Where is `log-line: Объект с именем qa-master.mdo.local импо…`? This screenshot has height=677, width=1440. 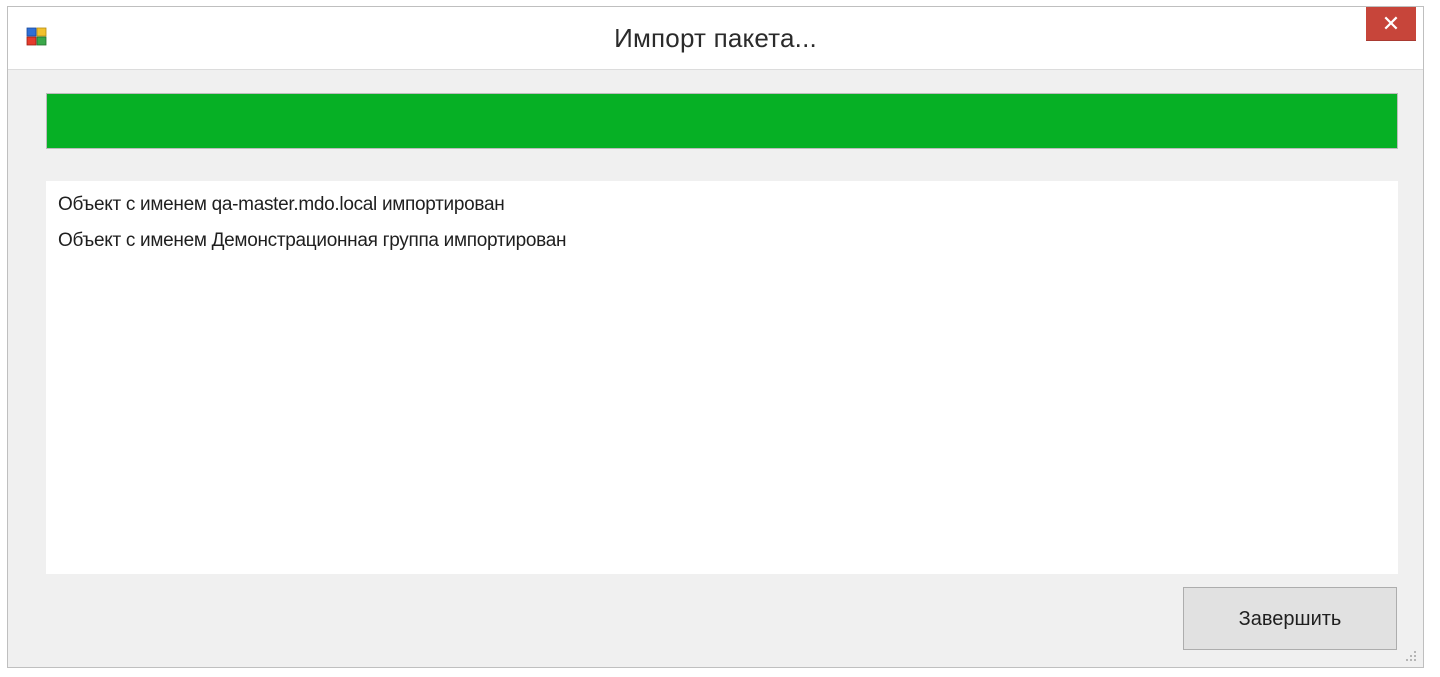
log-line: Объект с именем qa-master.mdo.local импо… is located at coordinates (281, 204).